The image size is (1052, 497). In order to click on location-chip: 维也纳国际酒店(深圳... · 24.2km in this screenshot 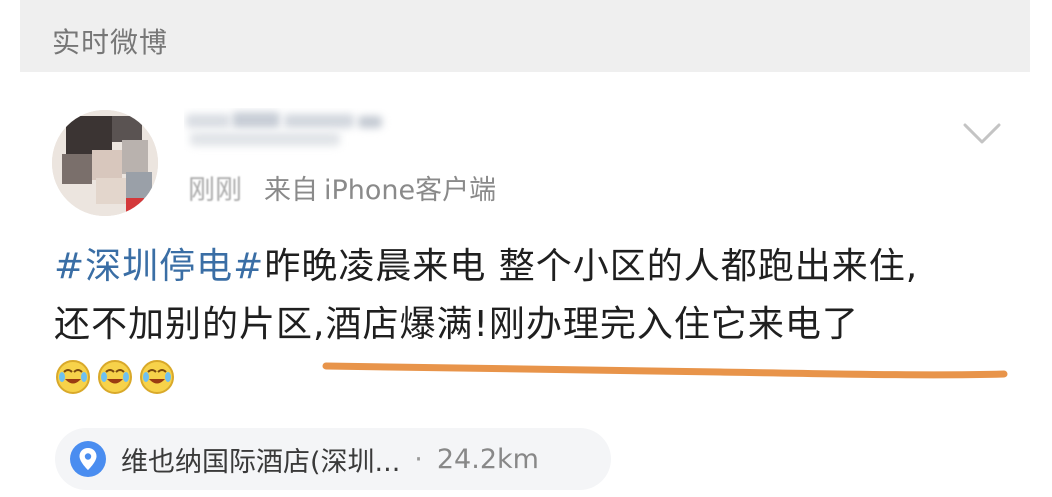, I will do `click(333, 459)`.